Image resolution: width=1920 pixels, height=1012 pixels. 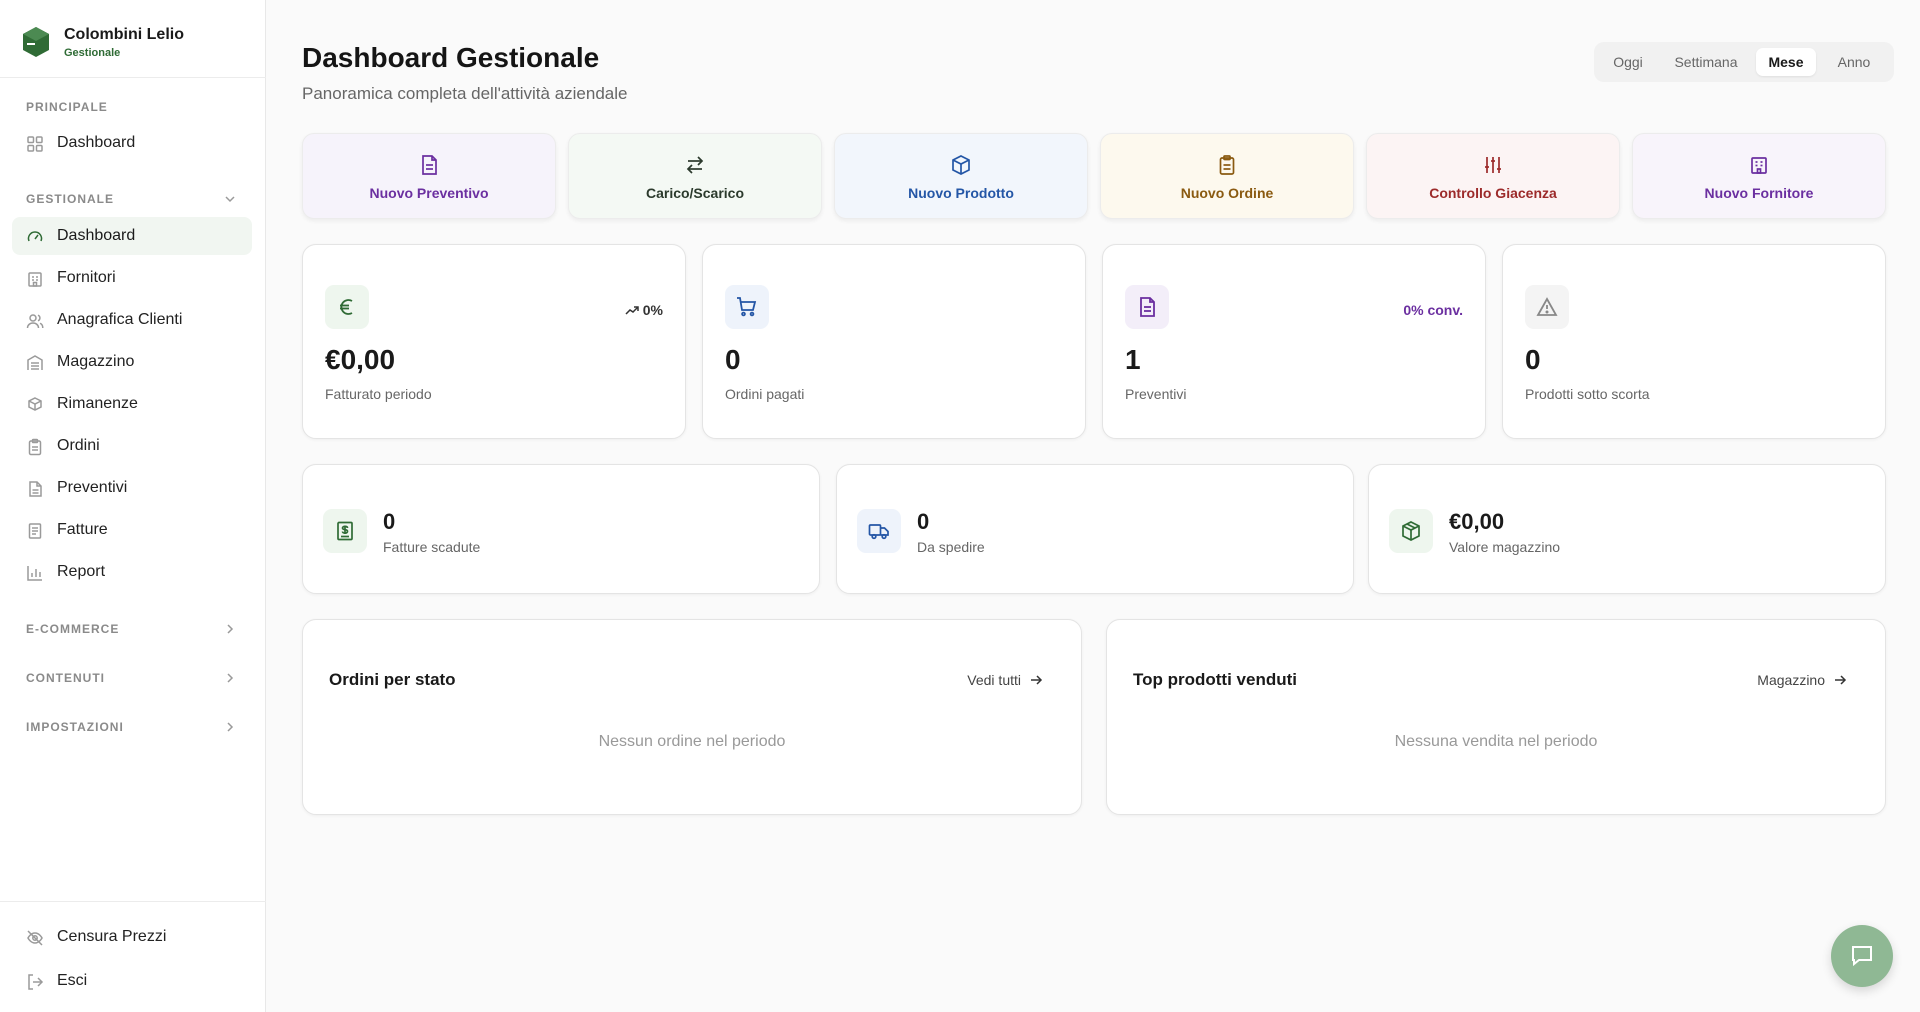 What do you see at coordinates (652, 310) in the screenshot?
I see `stat-trend-value: 0%` at bounding box center [652, 310].